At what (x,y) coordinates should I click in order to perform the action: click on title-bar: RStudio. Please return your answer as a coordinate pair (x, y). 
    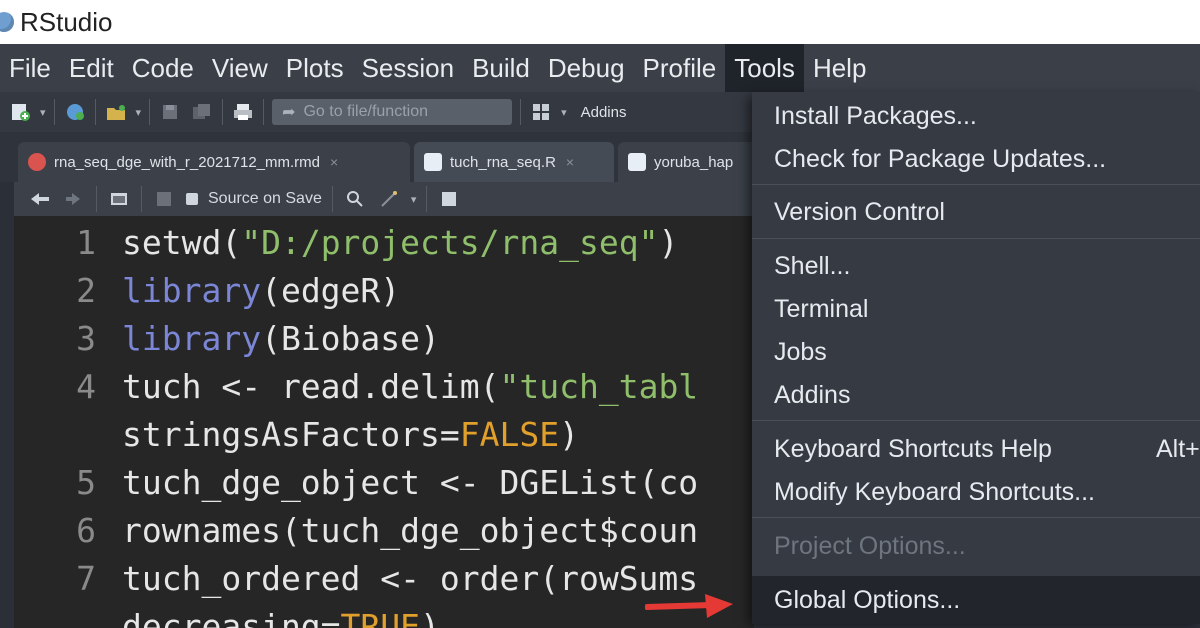
    Looking at the image, I should click on (600, 22).